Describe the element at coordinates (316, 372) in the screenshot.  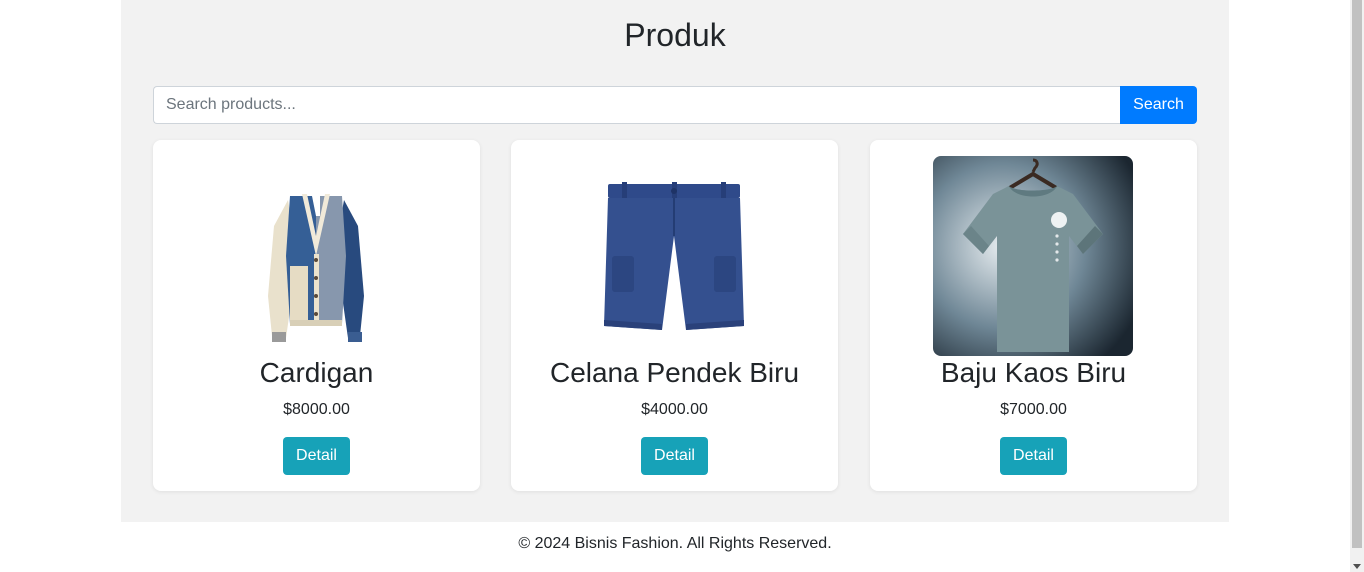
I see `product-name: Cardigan` at that location.